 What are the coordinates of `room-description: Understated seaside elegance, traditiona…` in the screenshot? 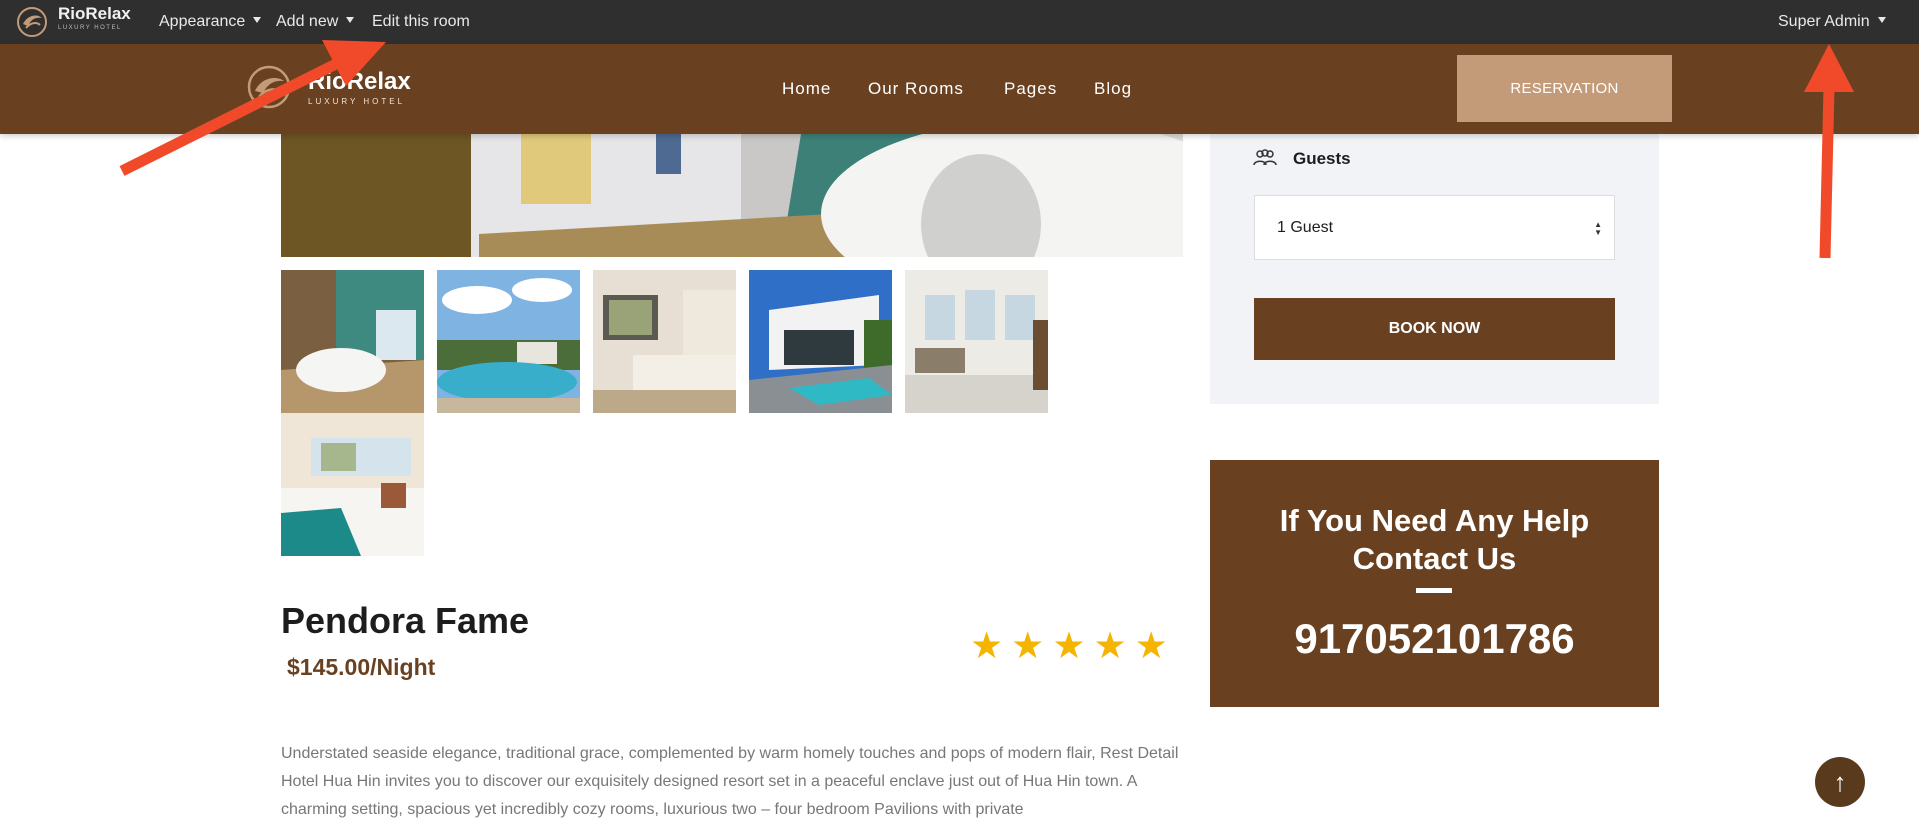 It's located at (730, 781).